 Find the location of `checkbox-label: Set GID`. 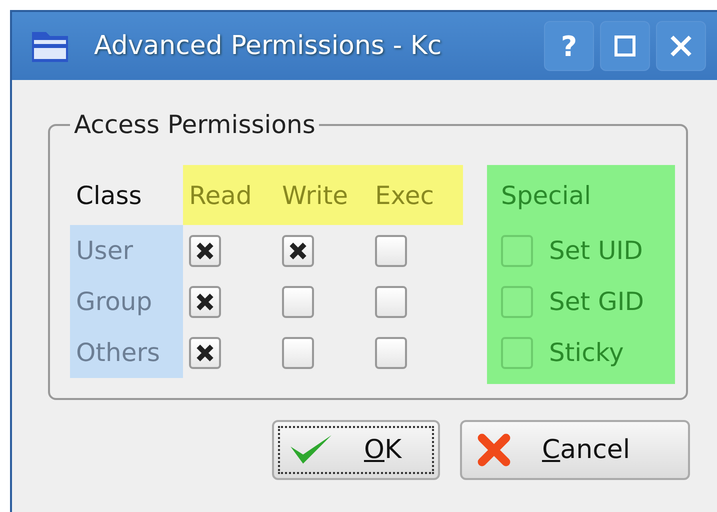

checkbox-label: Set GID is located at coordinates (596, 301).